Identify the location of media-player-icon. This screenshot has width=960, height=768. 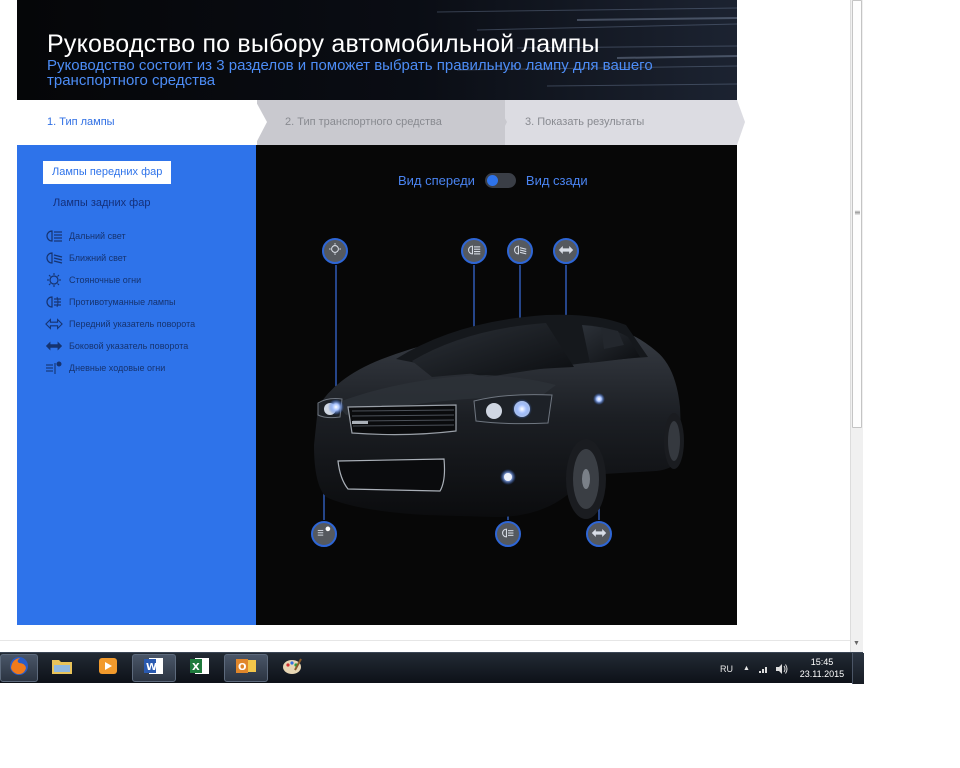
(108, 668).